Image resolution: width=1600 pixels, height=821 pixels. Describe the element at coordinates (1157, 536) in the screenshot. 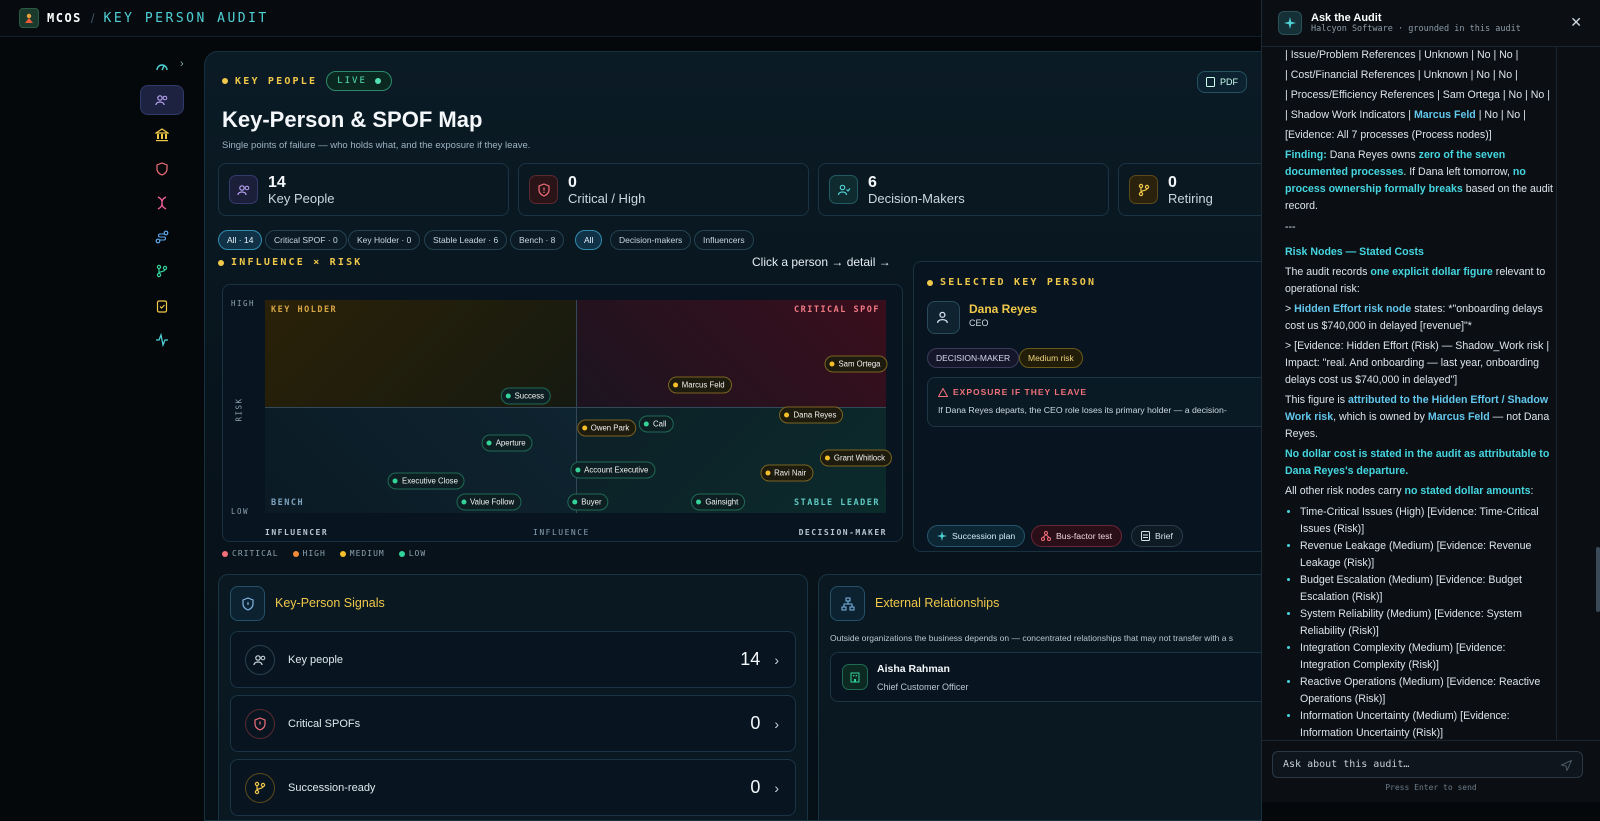

I see `brief-button: Brief` at that location.